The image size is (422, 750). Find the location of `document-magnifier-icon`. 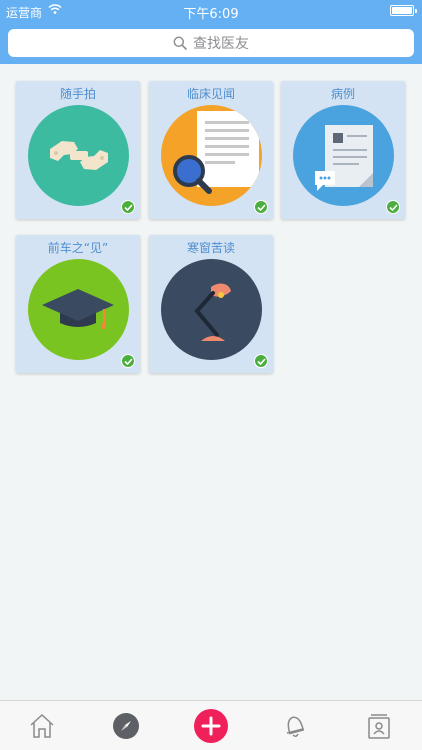

document-magnifier-icon is located at coordinates (211, 155).